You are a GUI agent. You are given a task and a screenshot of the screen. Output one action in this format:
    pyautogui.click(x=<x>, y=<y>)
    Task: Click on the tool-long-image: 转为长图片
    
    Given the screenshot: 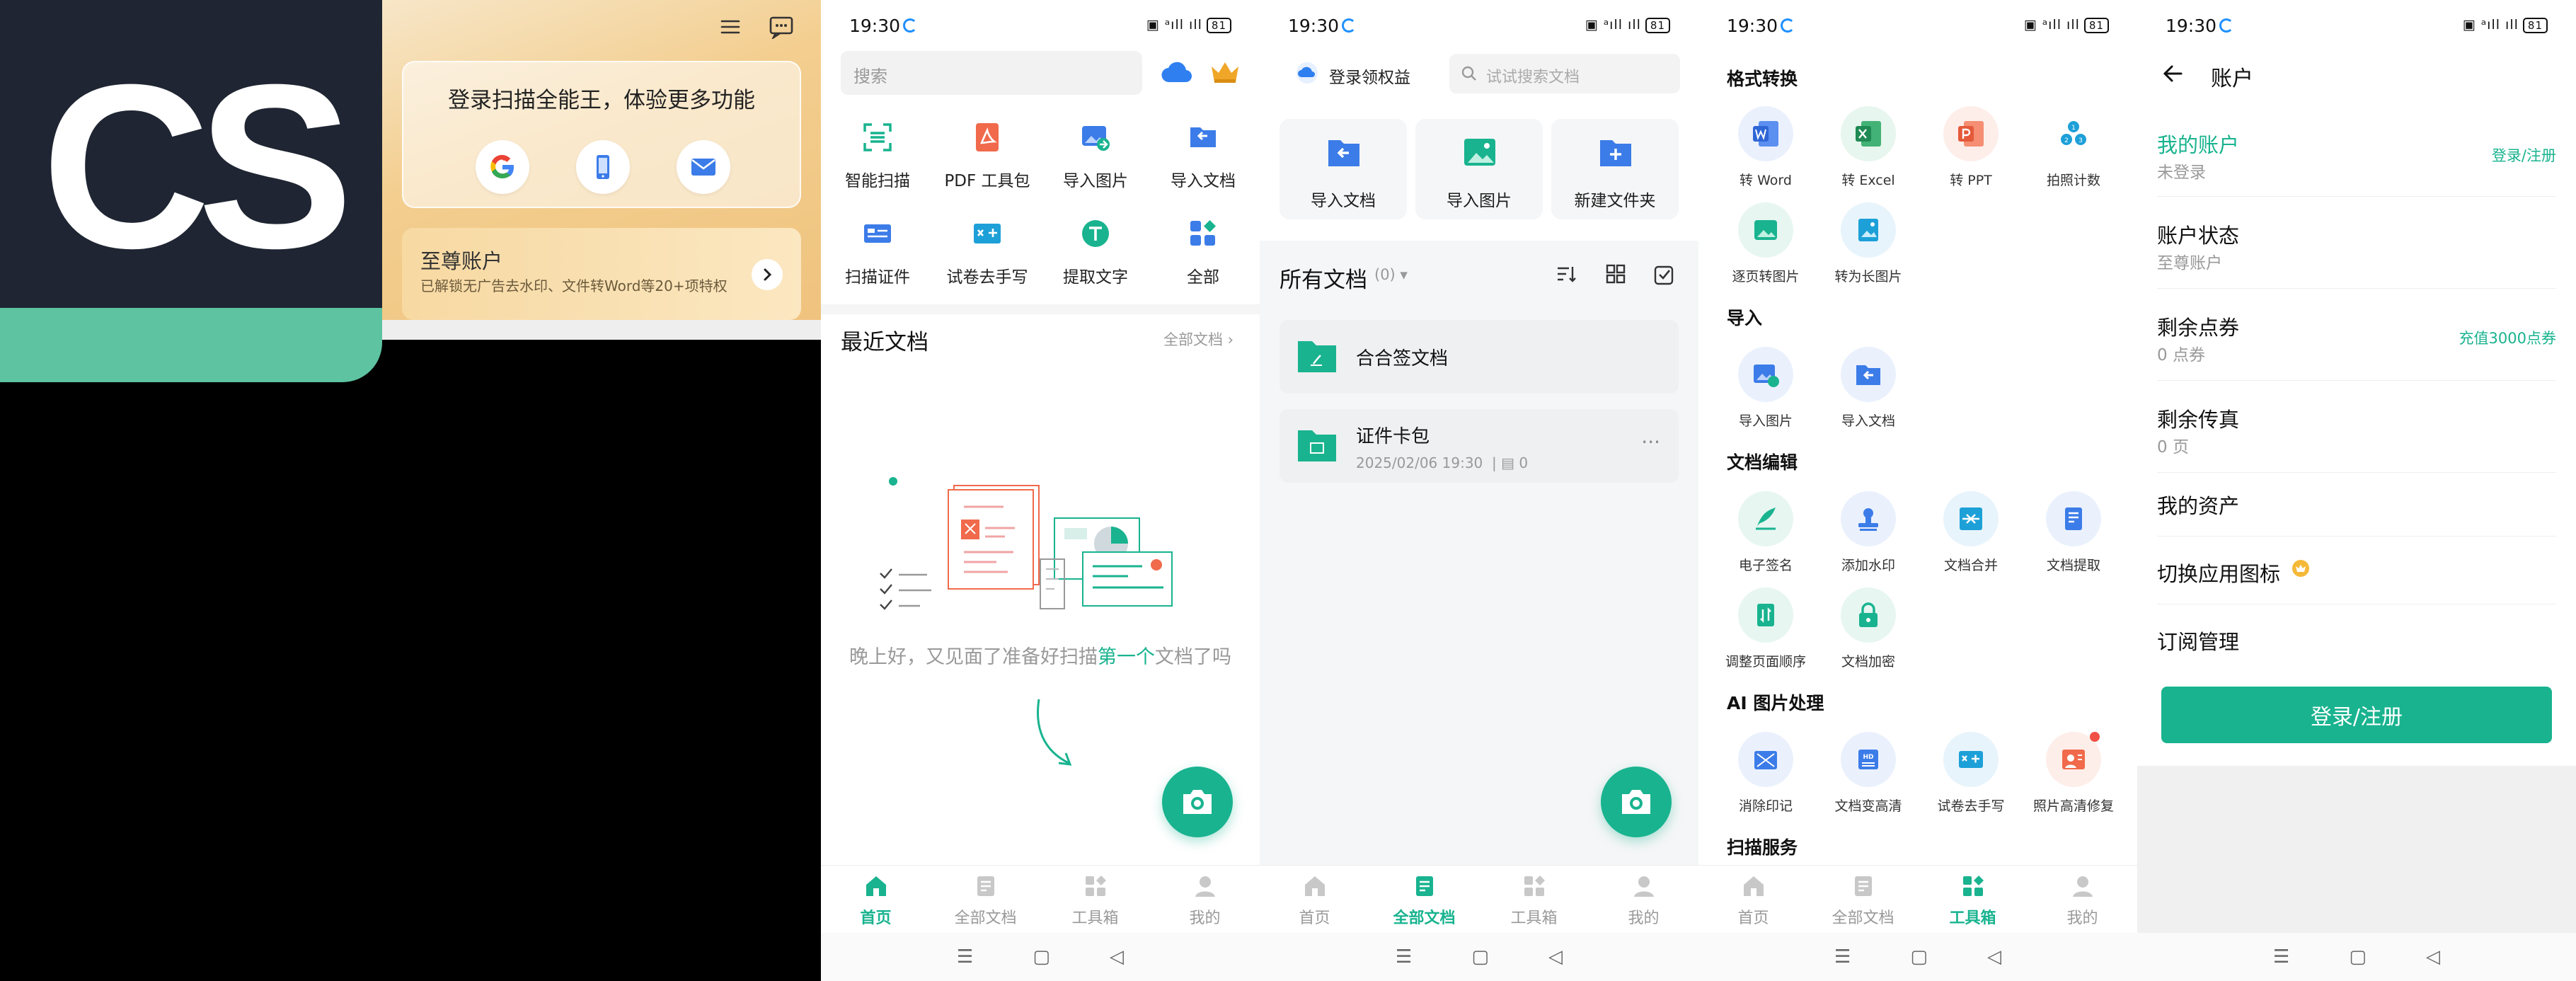 What is the action you would take?
    pyautogui.click(x=1868, y=243)
    